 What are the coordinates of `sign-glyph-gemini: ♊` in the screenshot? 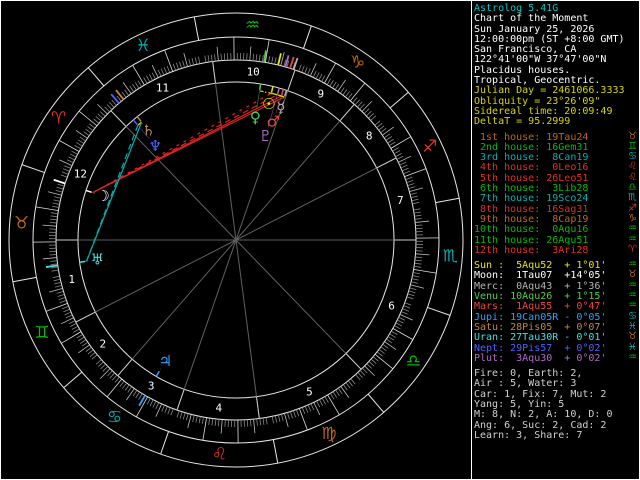 It's located at (41, 333).